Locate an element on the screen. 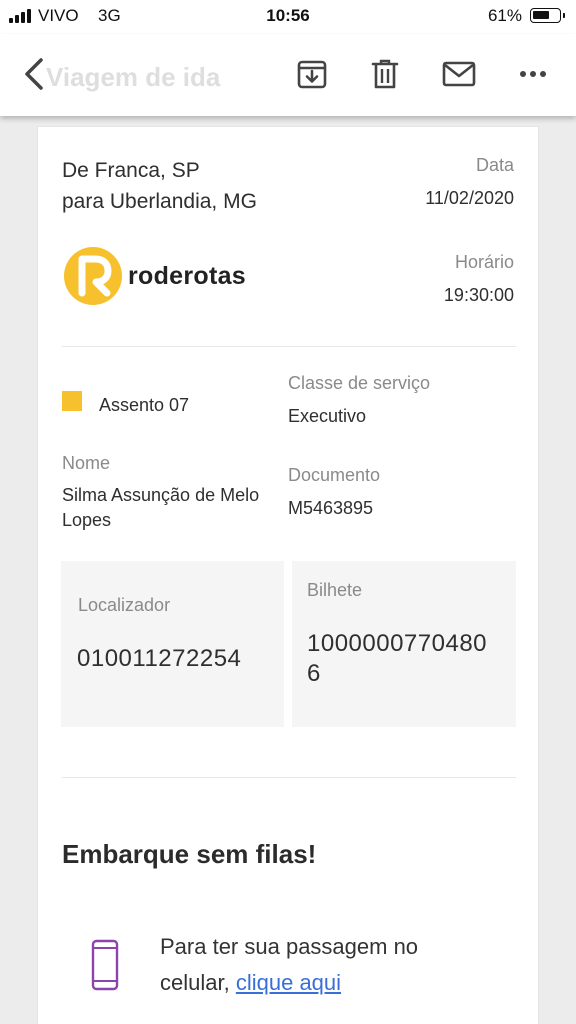 The width and height of the screenshot is (576, 1024). get-ticket-link: clique aqui is located at coordinates (288, 982).